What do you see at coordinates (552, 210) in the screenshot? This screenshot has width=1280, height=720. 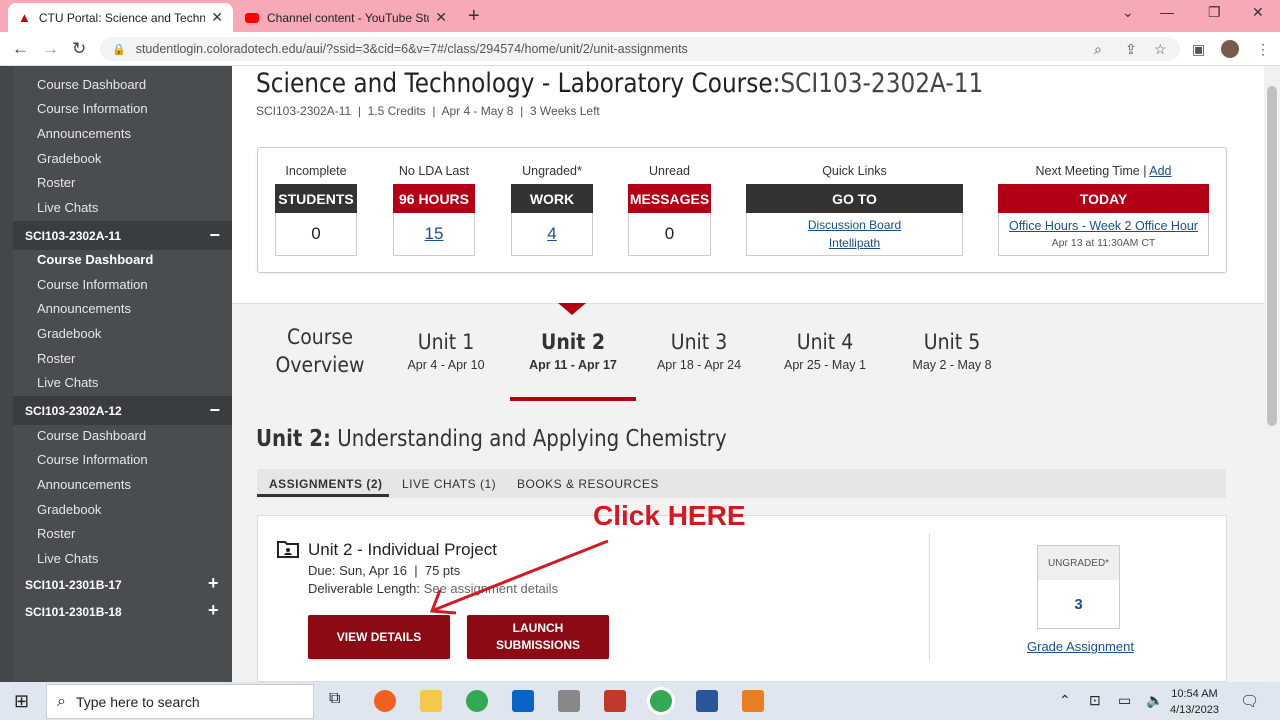 I see `stat-ungraded: Ungraded* WORK 4` at bounding box center [552, 210].